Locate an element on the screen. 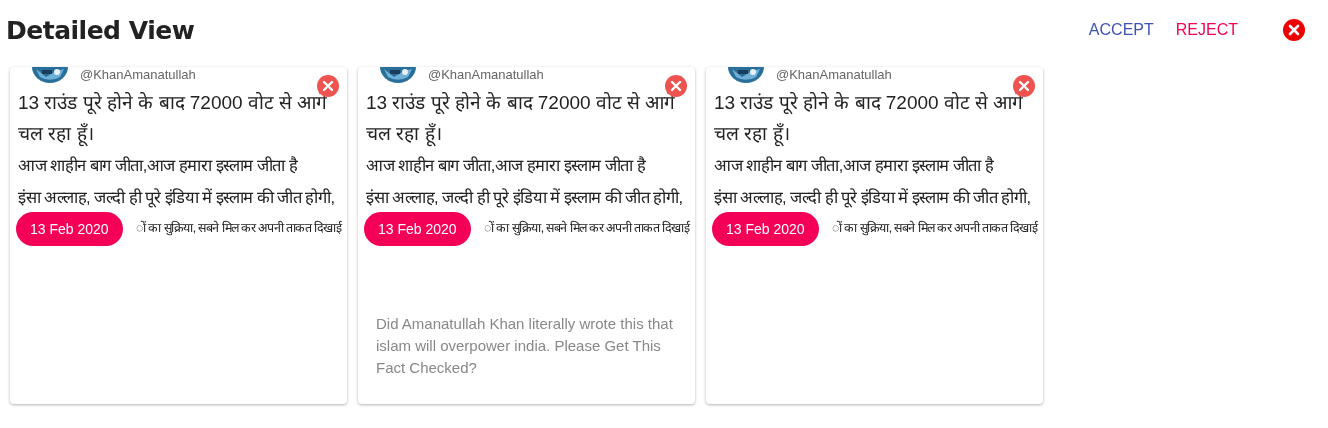 The image size is (1328, 428). page-title: Detailed View is located at coordinates (100, 30).